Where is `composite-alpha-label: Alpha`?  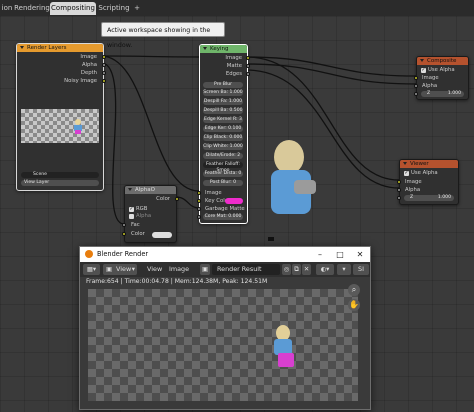 composite-alpha-label: Alpha is located at coordinates (430, 86).